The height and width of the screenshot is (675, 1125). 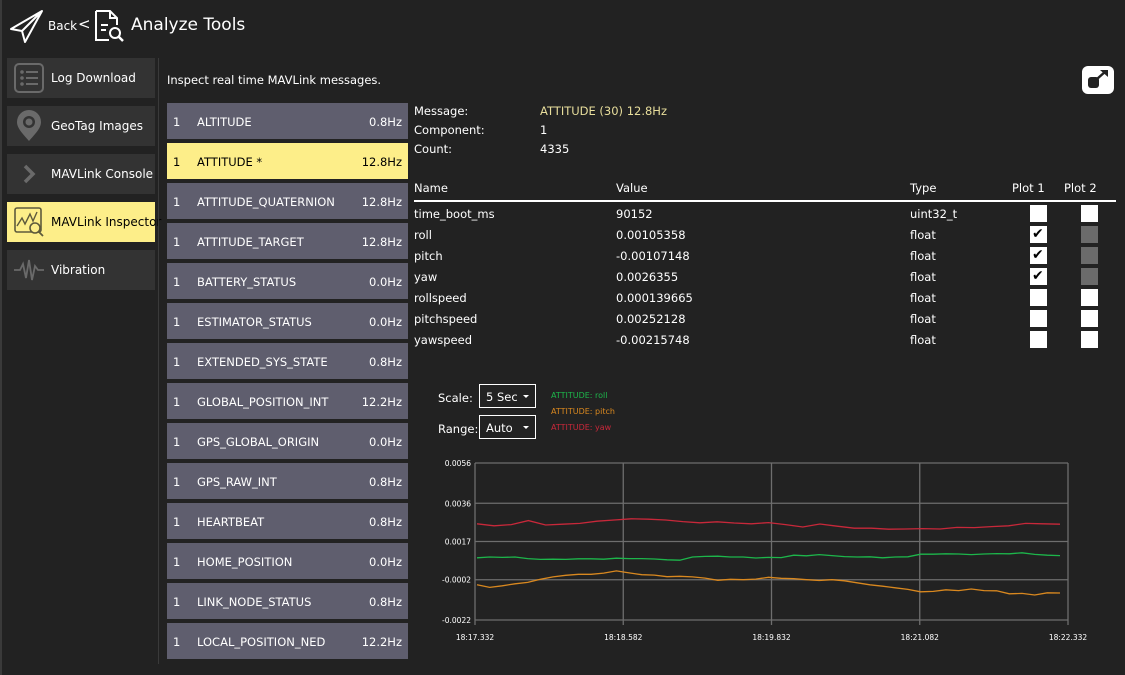 I want to click on count-label: Count:, so click(x=433, y=149).